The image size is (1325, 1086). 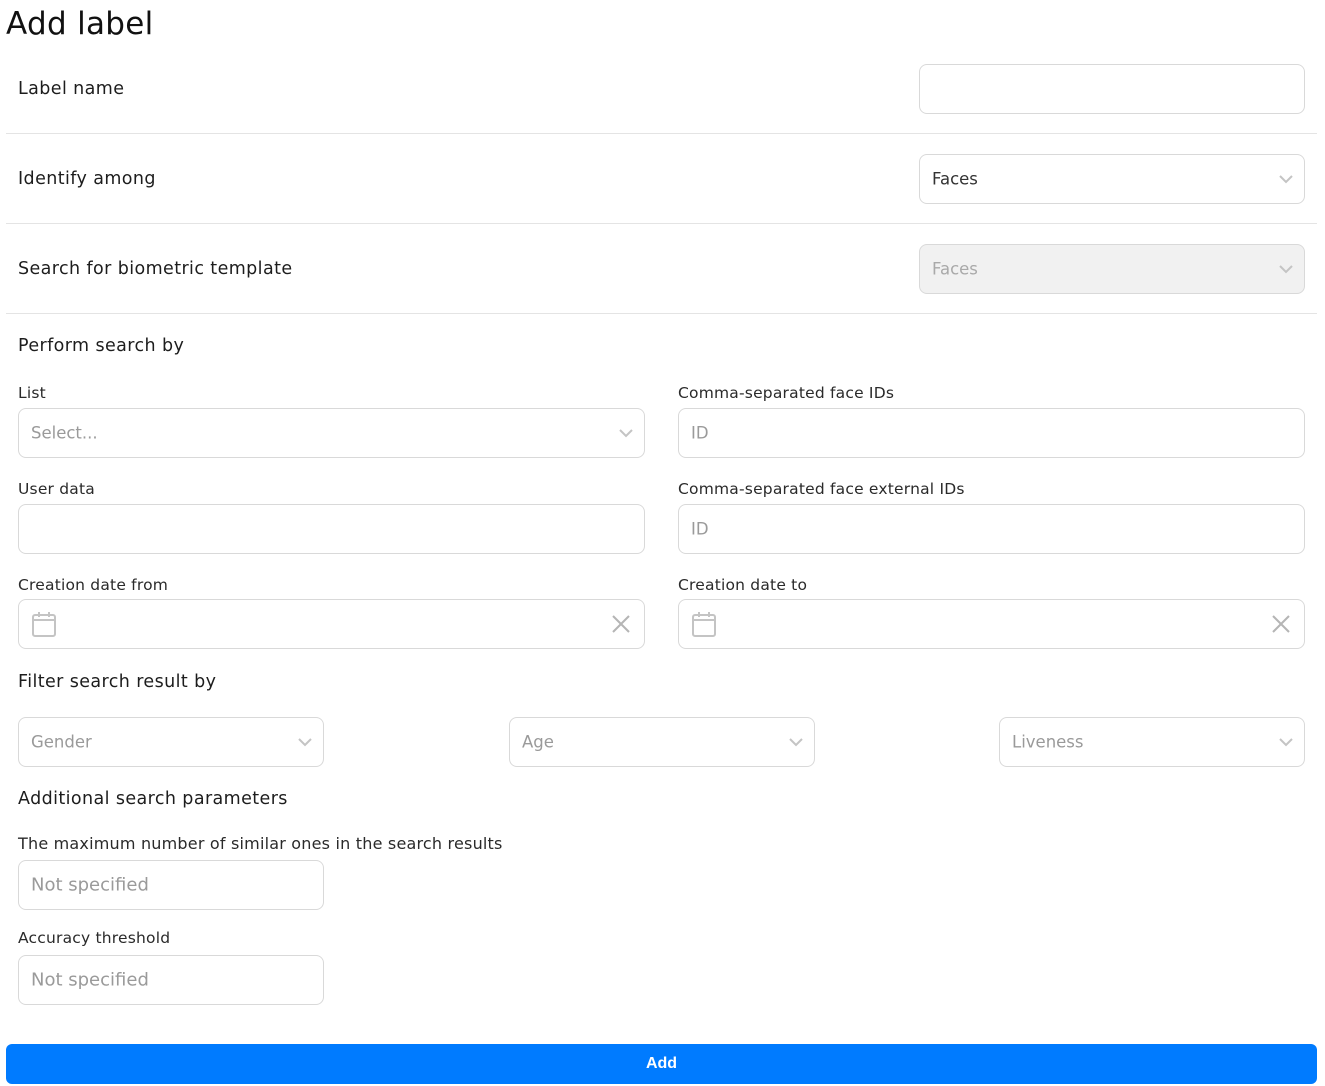 What do you see at coordinates (700, 433) in the screenshot?
I see `face-ids-placeholder: ID` at bounding box center [700, 433].